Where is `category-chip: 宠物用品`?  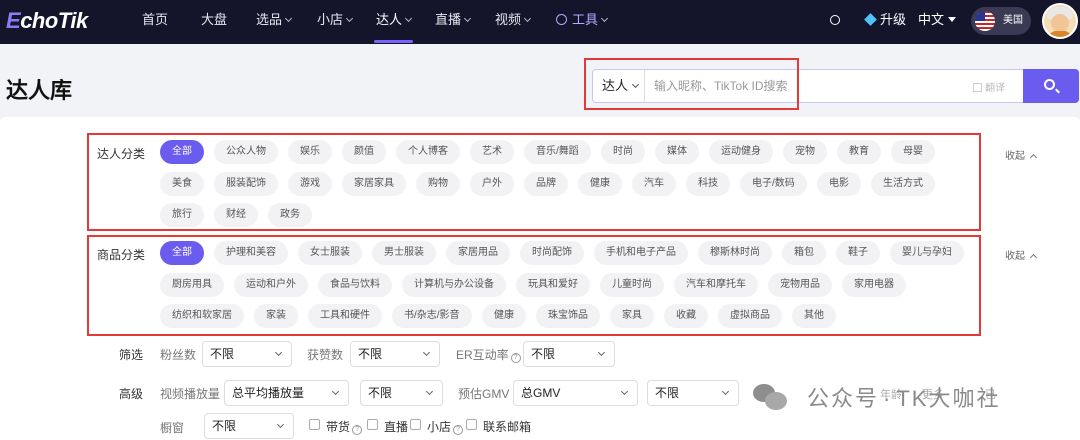 category-chip: 宠物用品 is located at coordinates (800, 285).